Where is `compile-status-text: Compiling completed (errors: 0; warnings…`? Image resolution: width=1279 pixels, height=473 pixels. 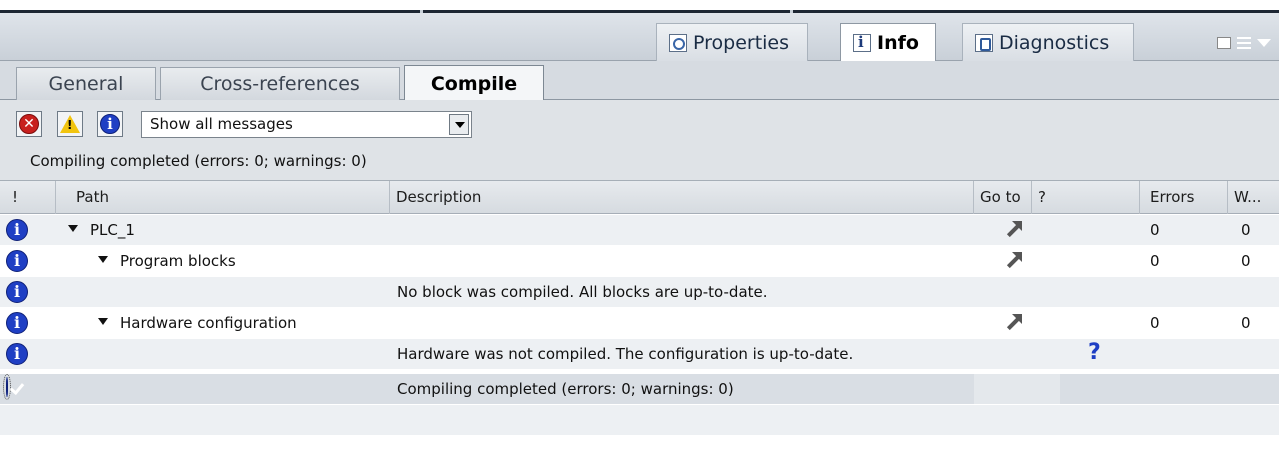
compile-status-text: Compiling completed (errors: 0; warnings… is located at coordinates (639, 163).